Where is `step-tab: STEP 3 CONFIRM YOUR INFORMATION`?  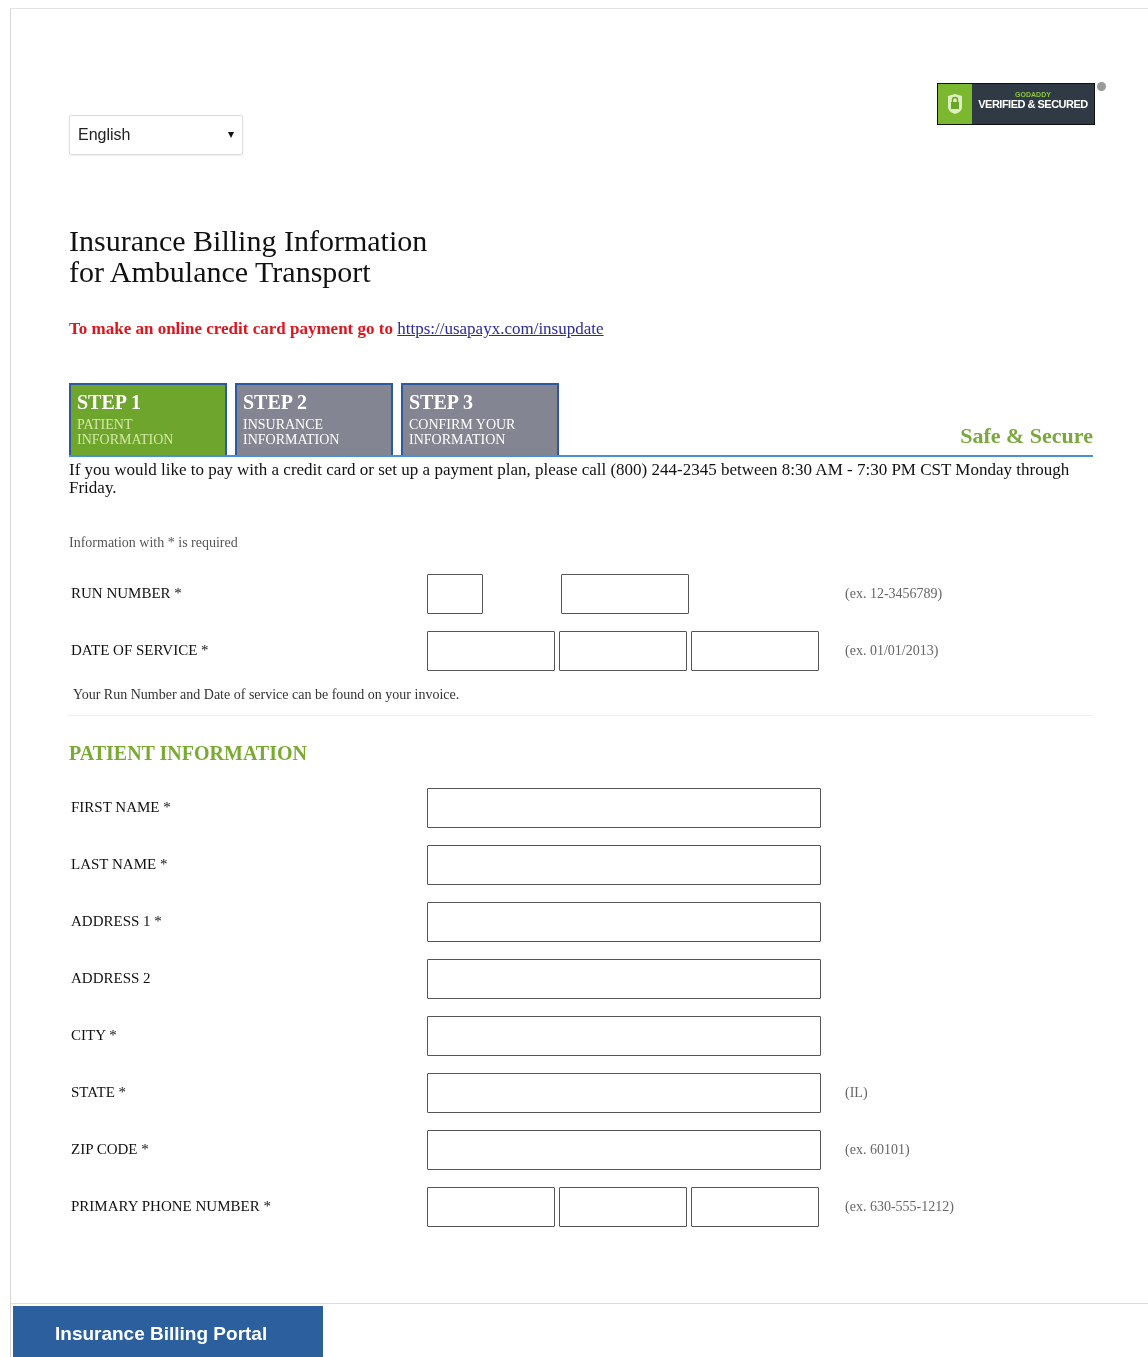 step-tab: STEP 3 CONFIRM YOUR INFORMATION is located at coordinates (480, 419).